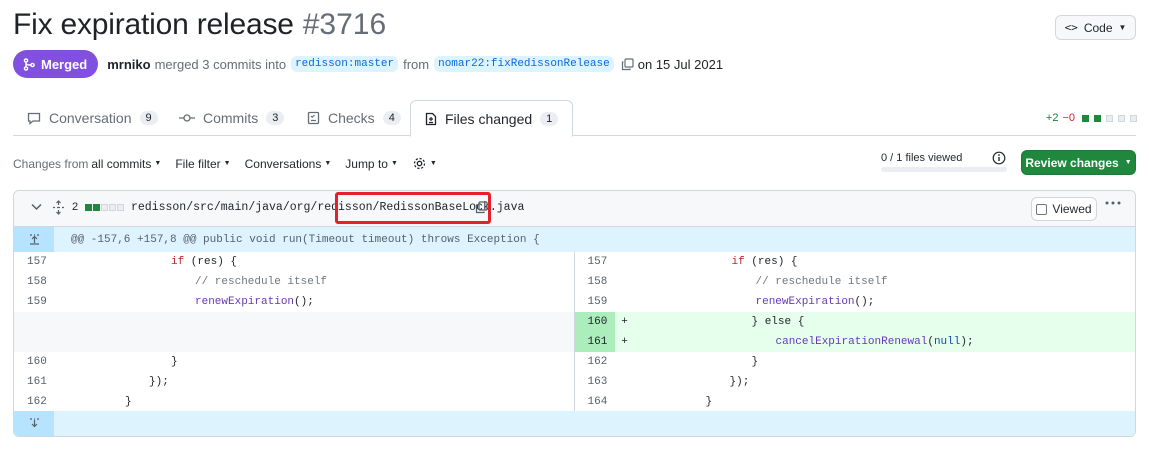 This screenshot has height=452, width=1149. Describe the element at coordinates (1042, 209) in the screenshot. I see `viewed-checkbox` at that location.